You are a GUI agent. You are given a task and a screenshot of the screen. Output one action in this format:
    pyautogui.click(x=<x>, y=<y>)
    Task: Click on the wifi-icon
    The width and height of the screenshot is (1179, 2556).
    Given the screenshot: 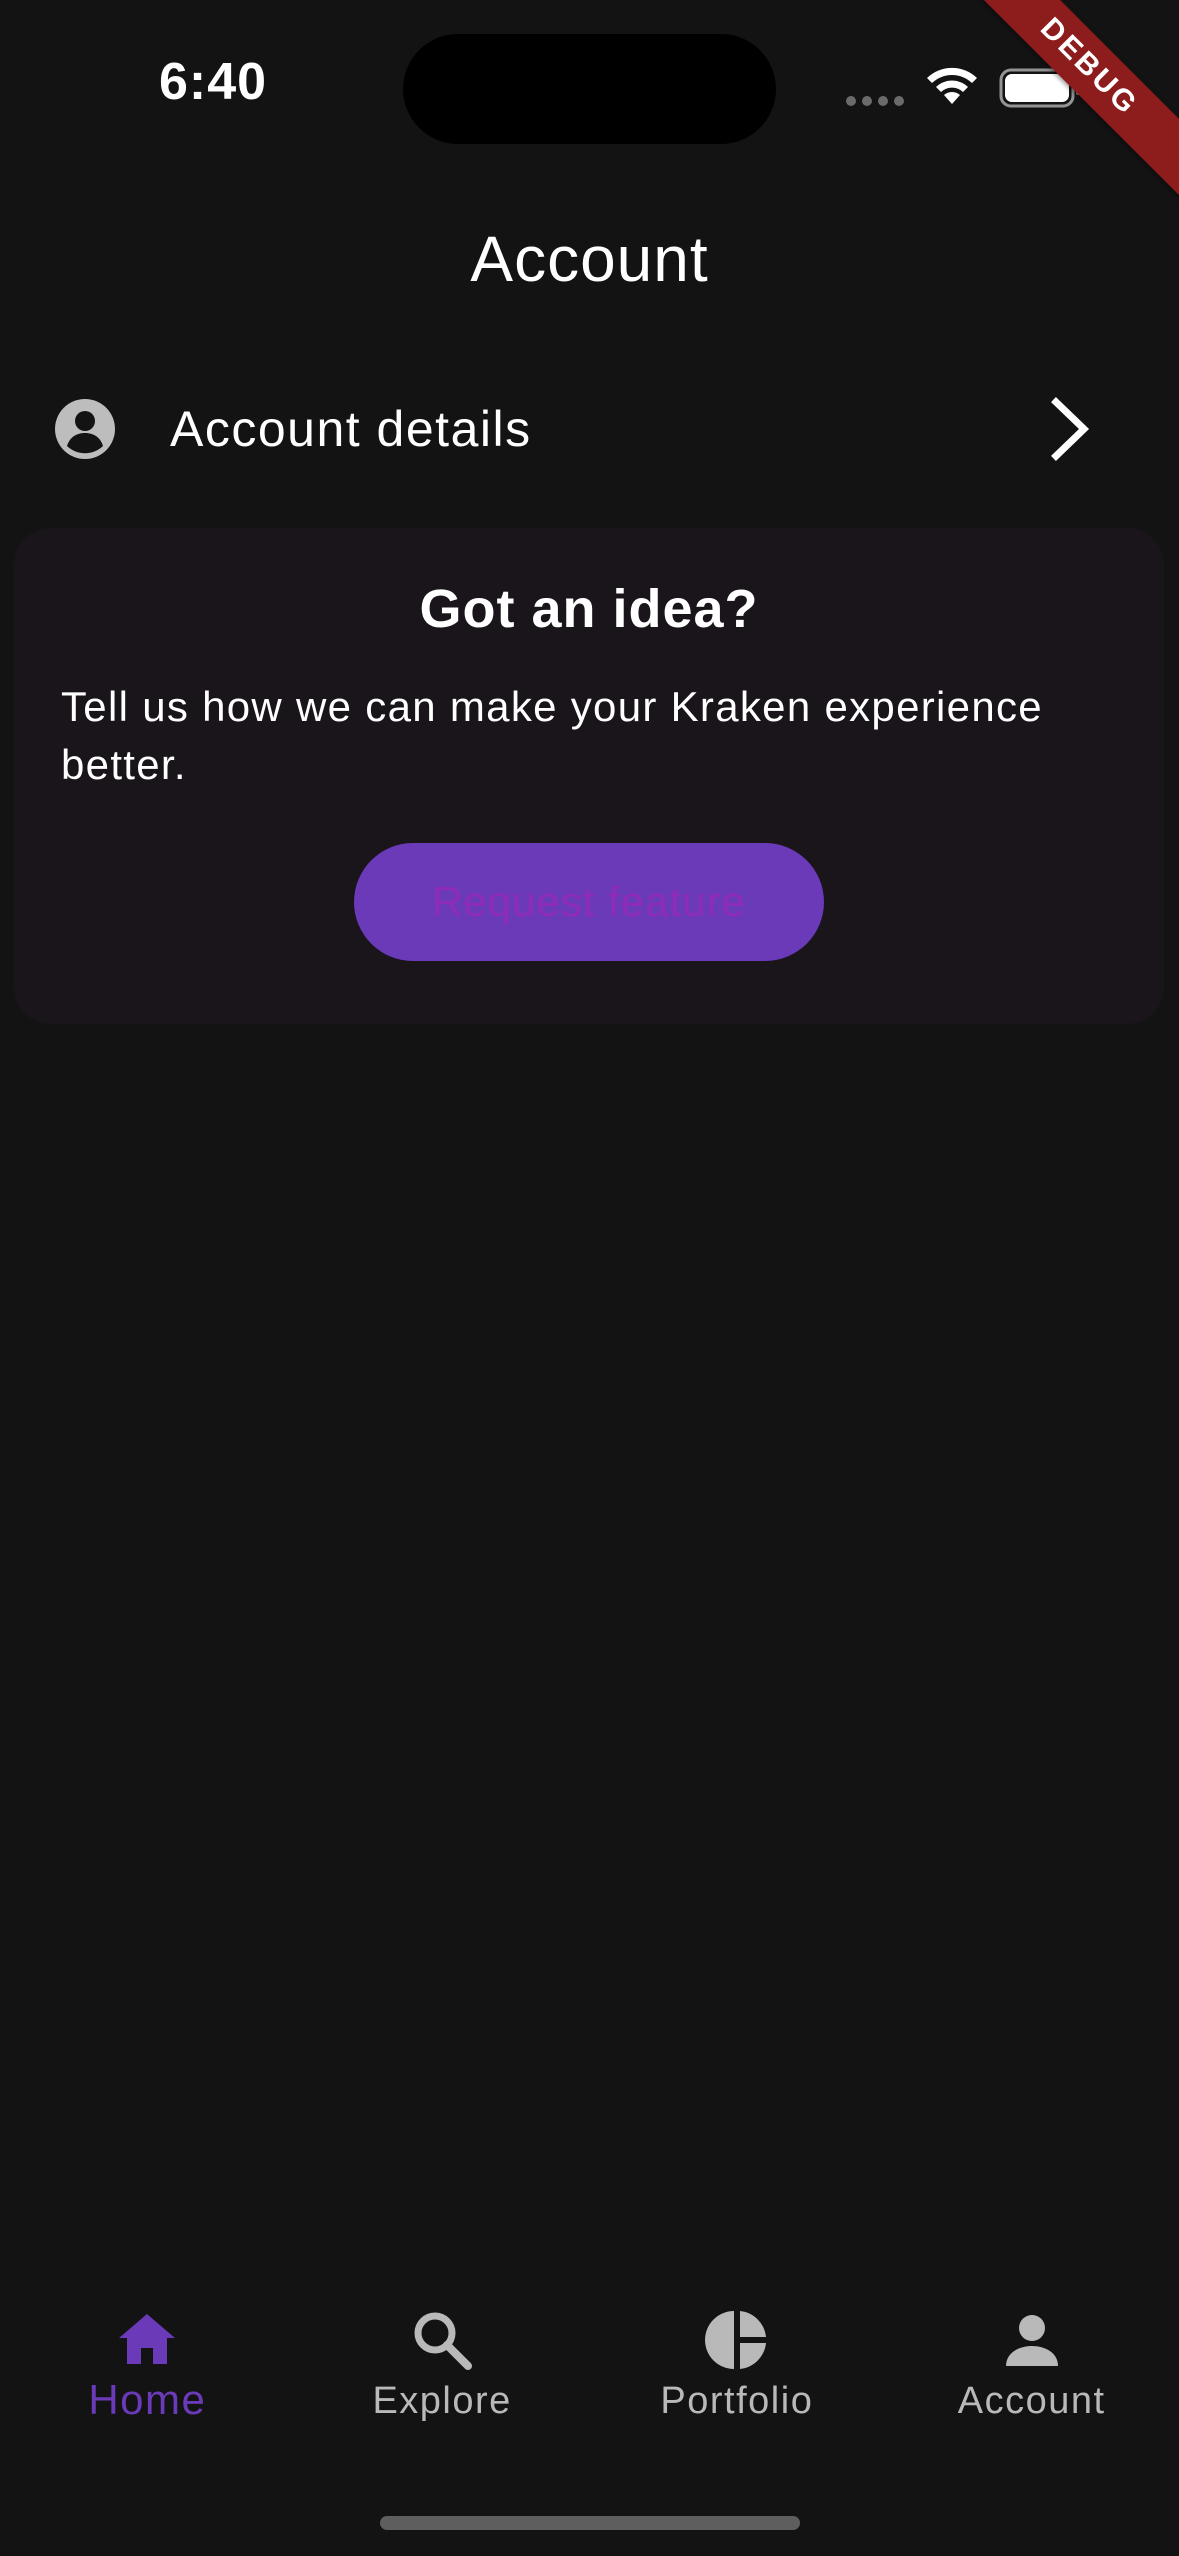 What is the action you would take?
    pyautogui.click(x=952, y=85)
    